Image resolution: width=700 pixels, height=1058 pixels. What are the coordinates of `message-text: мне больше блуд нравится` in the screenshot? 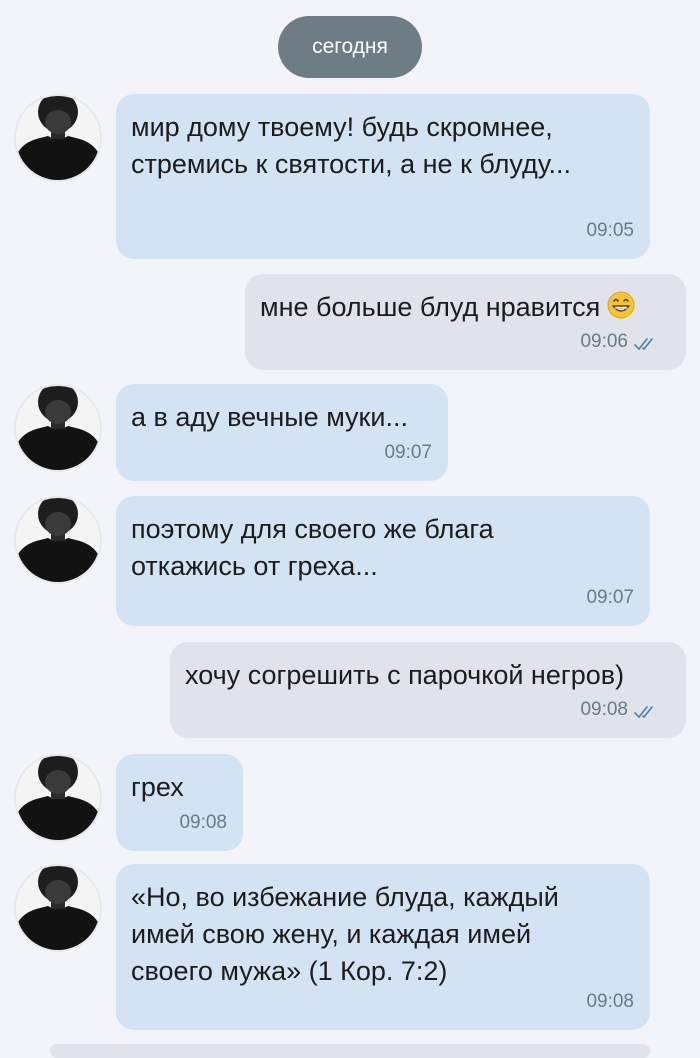 It's located at (448, 307).